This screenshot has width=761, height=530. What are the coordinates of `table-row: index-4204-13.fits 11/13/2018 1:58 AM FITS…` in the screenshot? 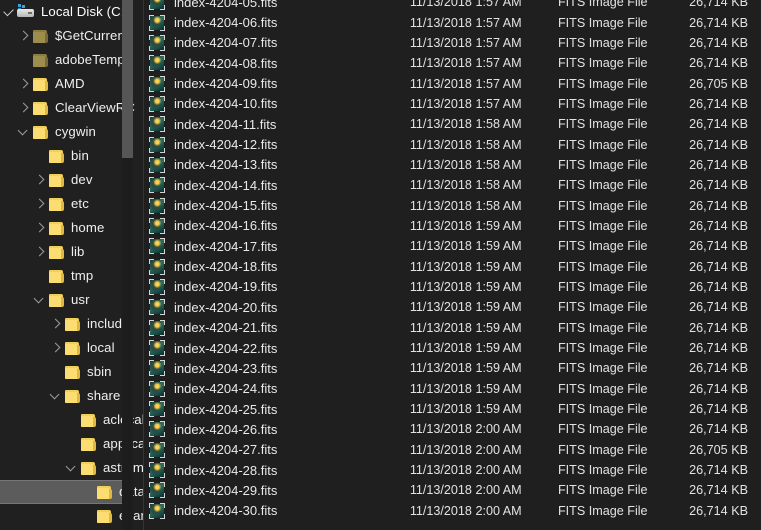 It's located at (452, 165).